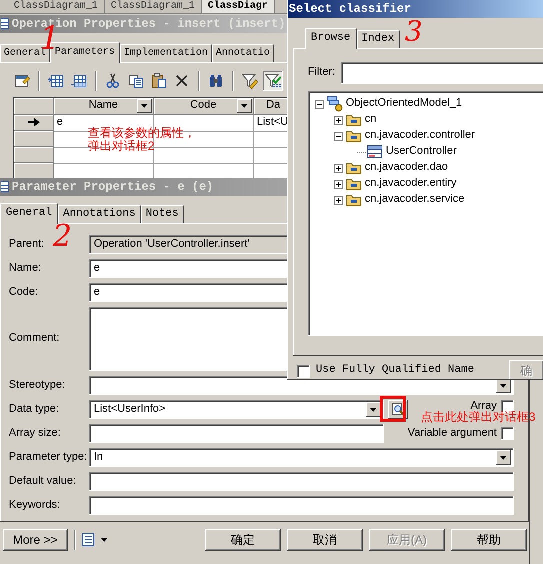  I want to click on field-label: Name:, so click(25, 269).